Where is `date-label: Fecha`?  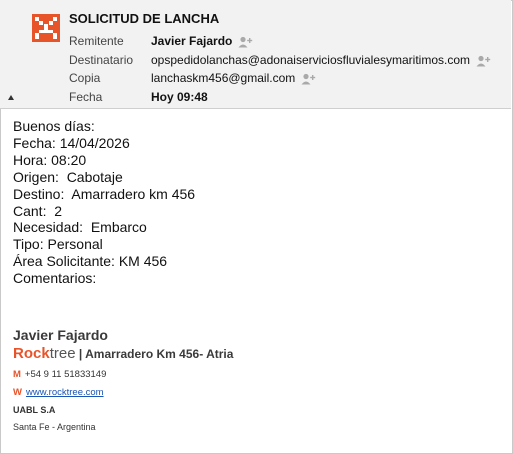
date-label: Fecha is located at coordinates (86, 97).